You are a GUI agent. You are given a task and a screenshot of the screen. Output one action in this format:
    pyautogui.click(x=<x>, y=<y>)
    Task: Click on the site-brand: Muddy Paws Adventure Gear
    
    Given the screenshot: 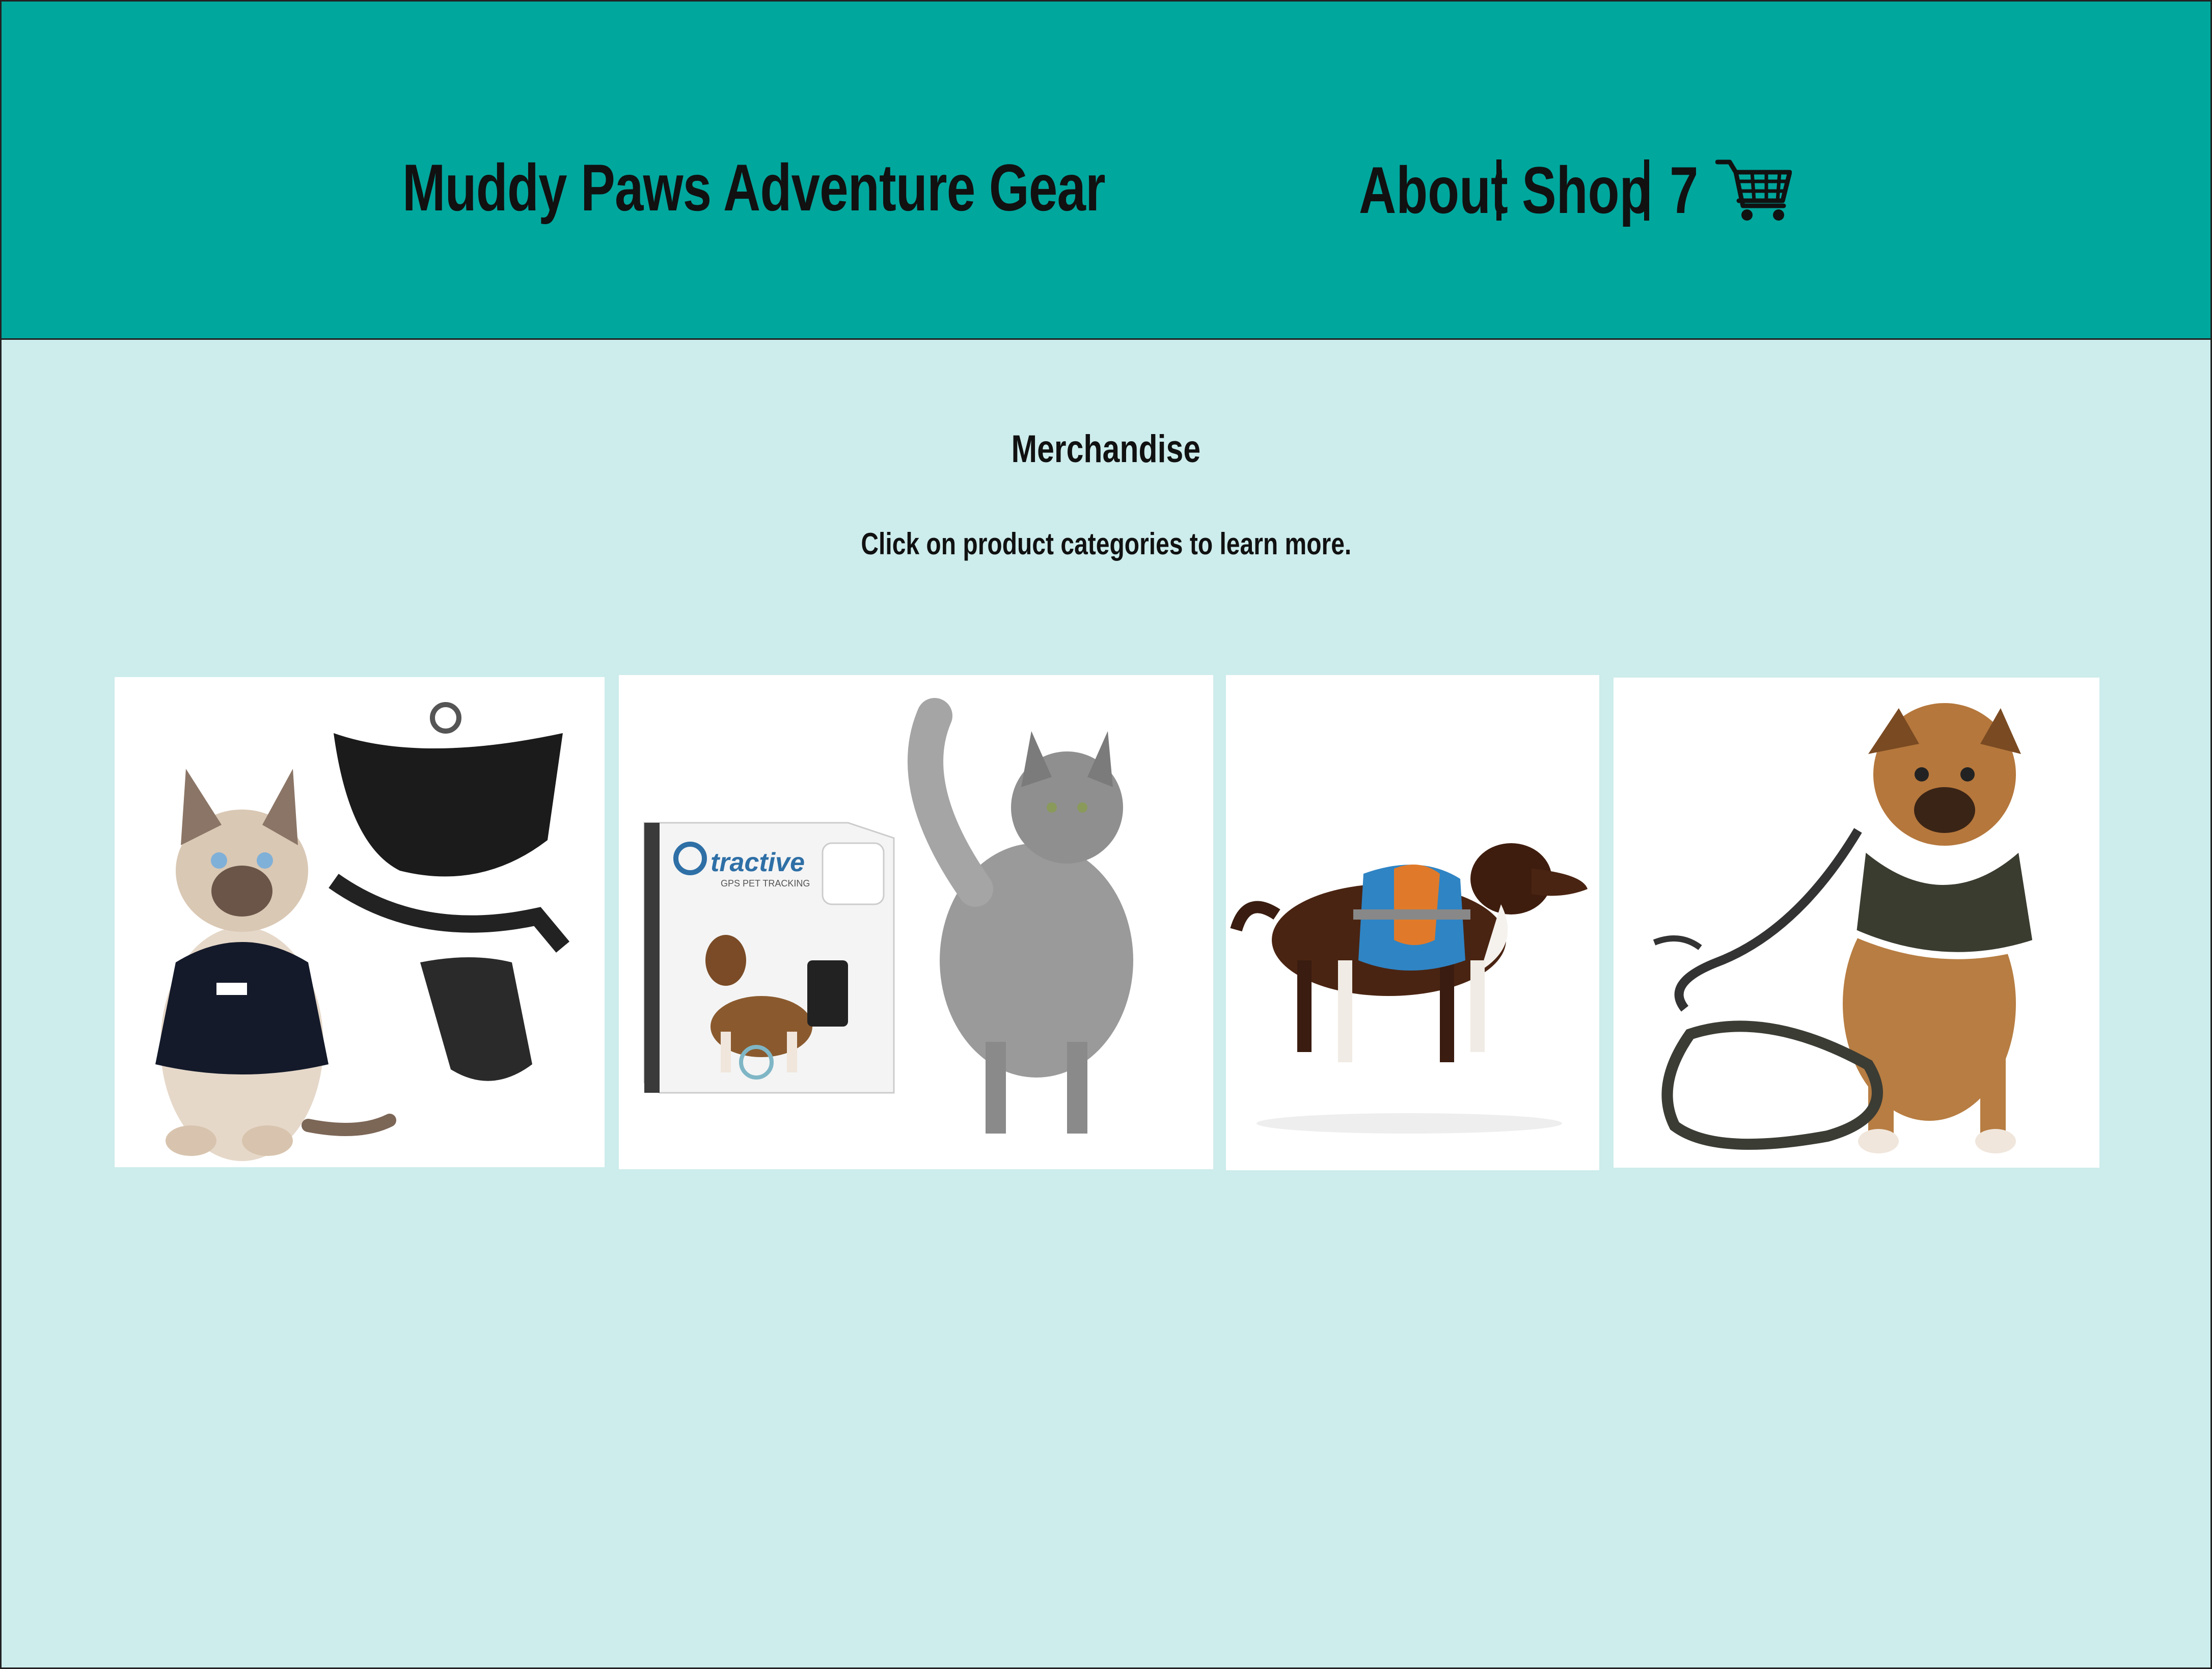 What is the action you would take?
    pyautogui.click(x=754, y=187)
    